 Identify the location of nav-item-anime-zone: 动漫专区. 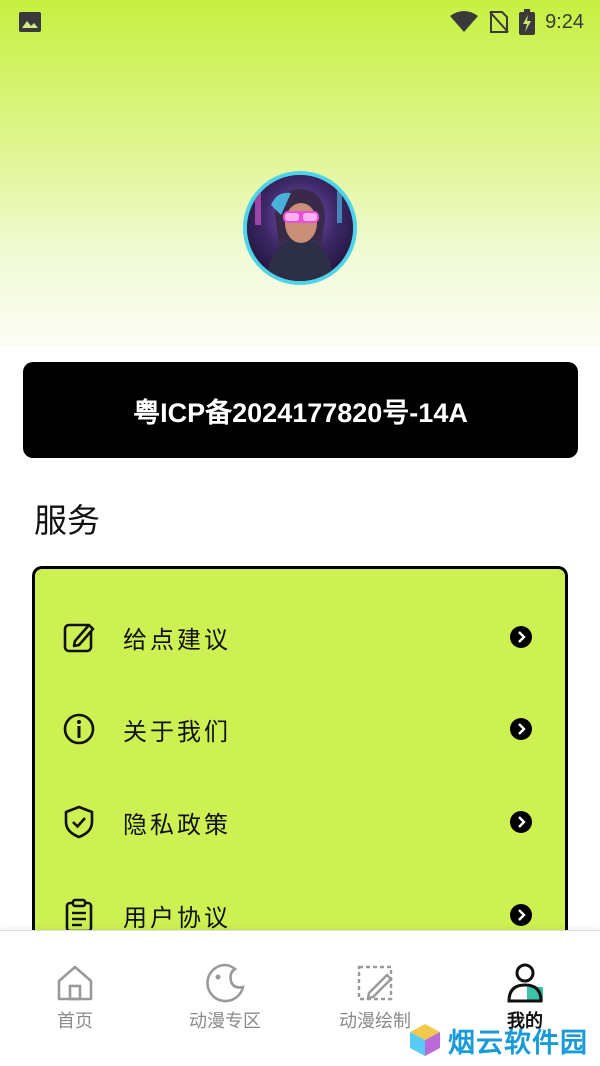
(225, 1001).